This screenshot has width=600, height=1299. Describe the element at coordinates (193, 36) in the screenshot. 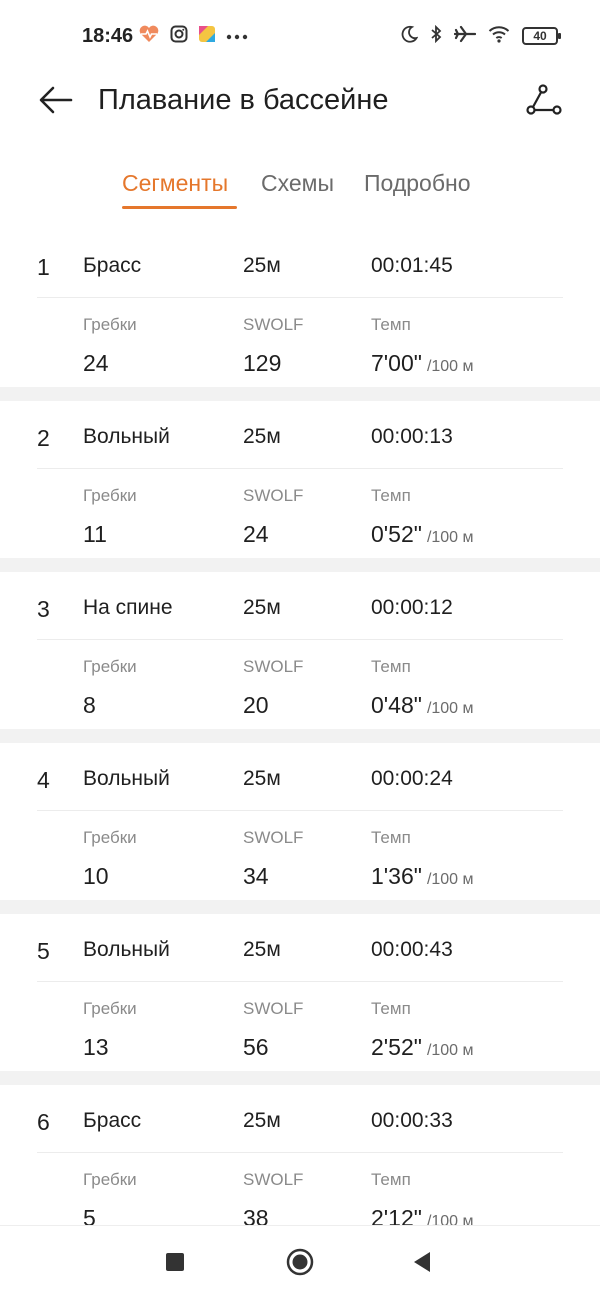

I see `status-left-icons` at that location.